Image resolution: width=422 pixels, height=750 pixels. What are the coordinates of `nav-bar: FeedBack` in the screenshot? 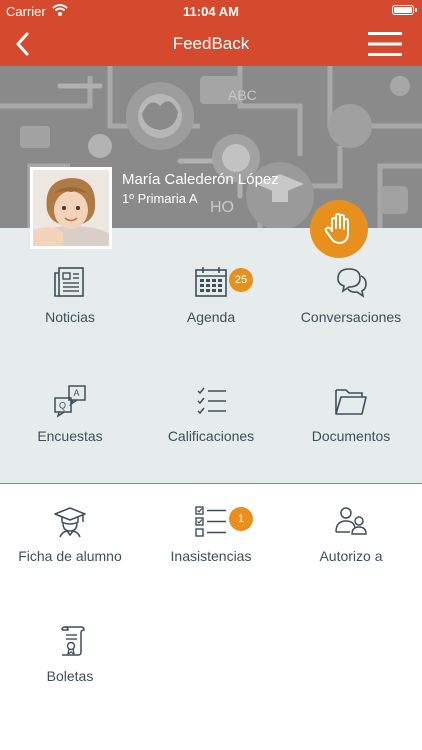 It's located at (211, 44).